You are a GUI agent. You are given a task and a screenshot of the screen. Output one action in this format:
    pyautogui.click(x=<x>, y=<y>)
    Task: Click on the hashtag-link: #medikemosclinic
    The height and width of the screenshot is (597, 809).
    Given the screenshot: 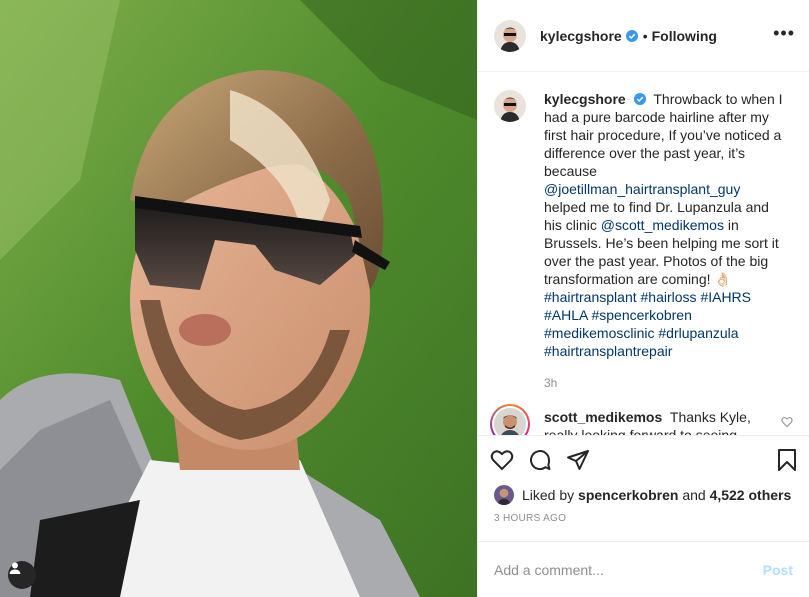 What is the action you would take?
    pyautogui.click(x=599, y=333)
    